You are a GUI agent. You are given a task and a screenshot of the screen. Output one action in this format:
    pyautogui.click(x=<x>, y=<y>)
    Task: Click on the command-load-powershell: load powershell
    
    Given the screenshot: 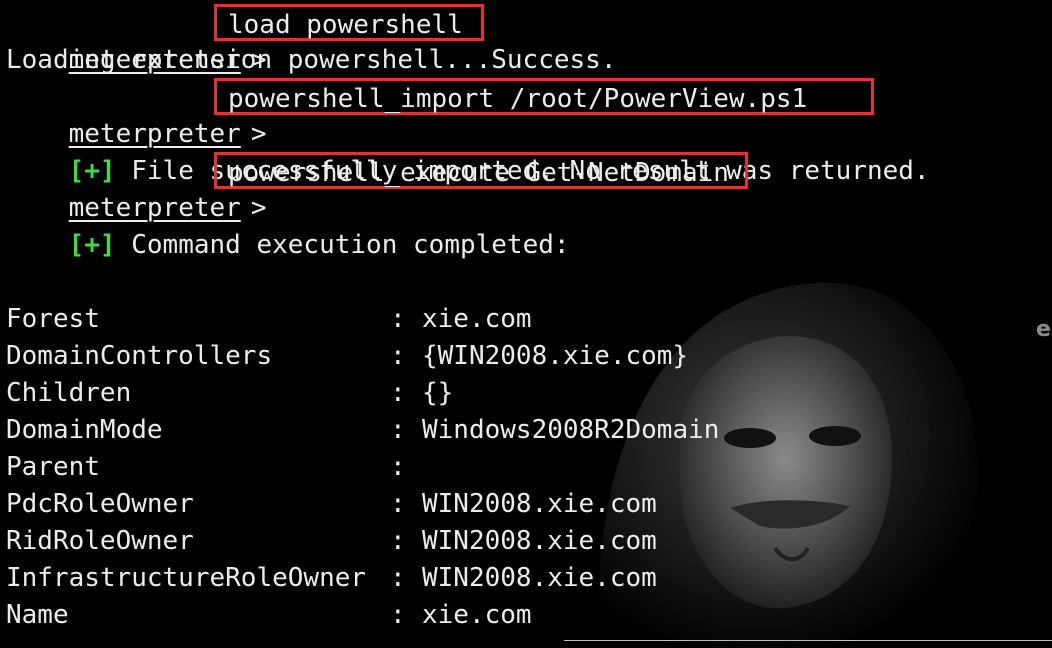 What is the action you would take?
    pyautogui.click(x=349, y=22)
    